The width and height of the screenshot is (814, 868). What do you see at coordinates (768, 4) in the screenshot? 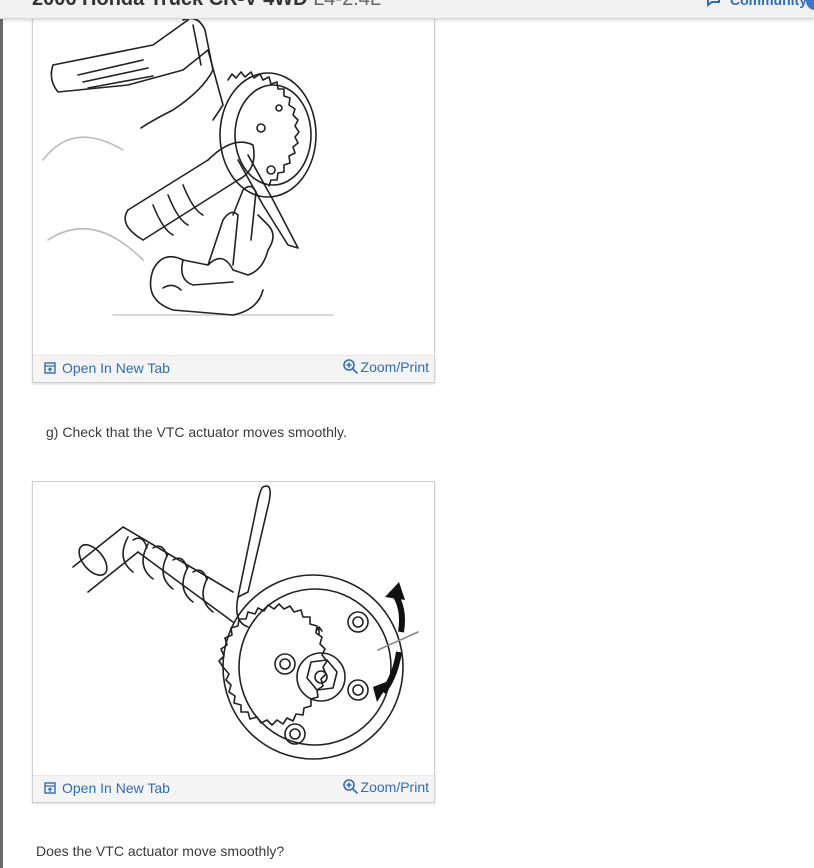
I see `community-label: Community` at bounding box center [768, 4].